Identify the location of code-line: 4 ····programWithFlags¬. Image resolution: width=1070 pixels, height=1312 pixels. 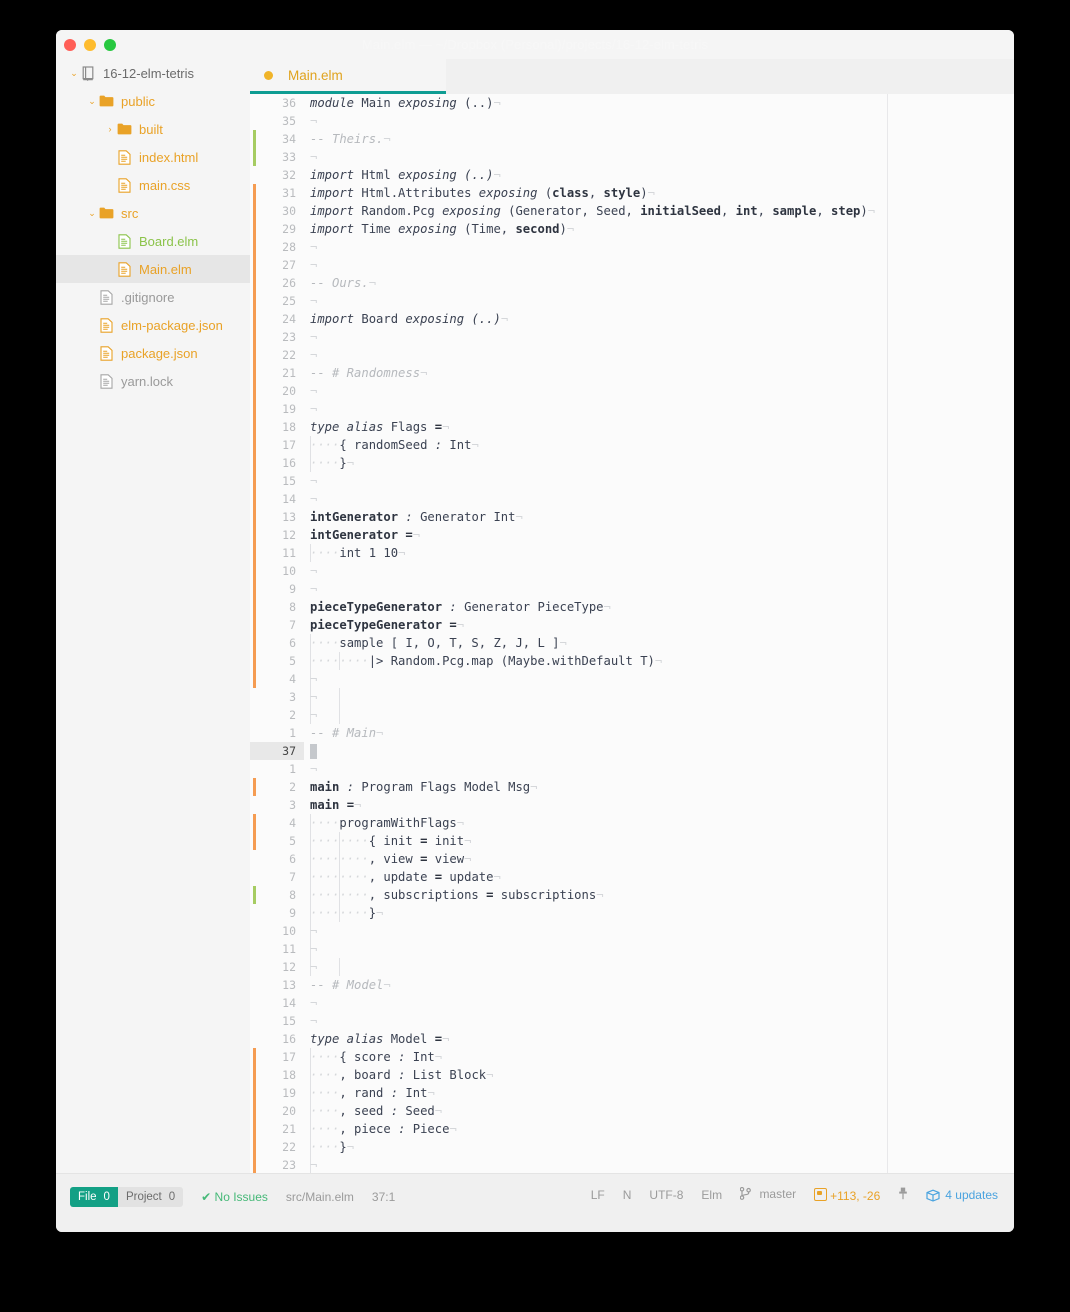
(632, 823).